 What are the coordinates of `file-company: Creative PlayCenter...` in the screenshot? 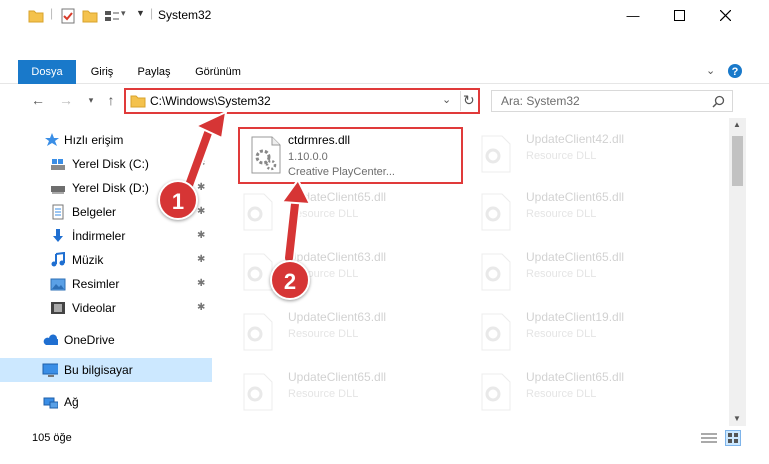 It's located at (341, 172).